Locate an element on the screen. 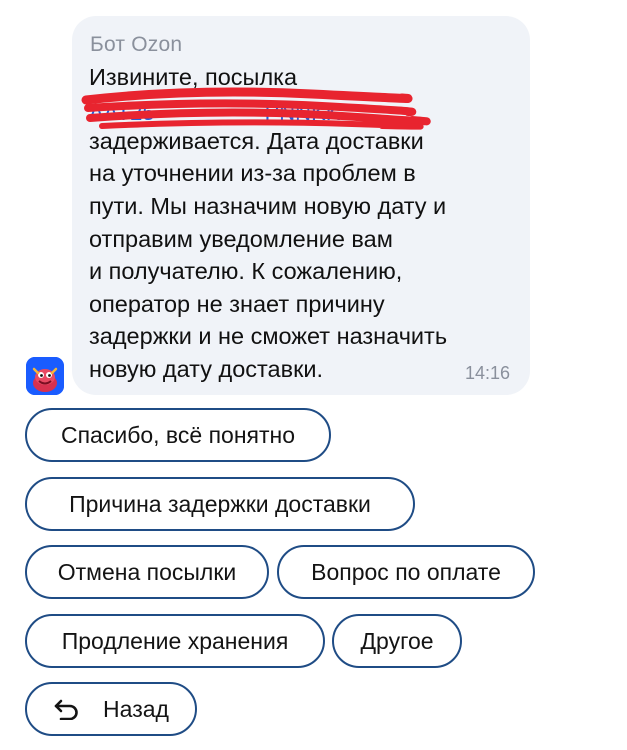 The width and height of the screenshot is (627, 750). message-line: оператор не знает причину is located at coordinates (237, 304).